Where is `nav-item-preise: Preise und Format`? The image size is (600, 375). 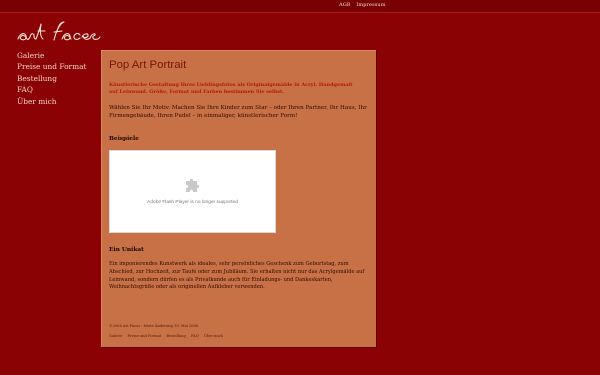
nav-item-preise: Preise und Format is located at coordinates (51, 66).